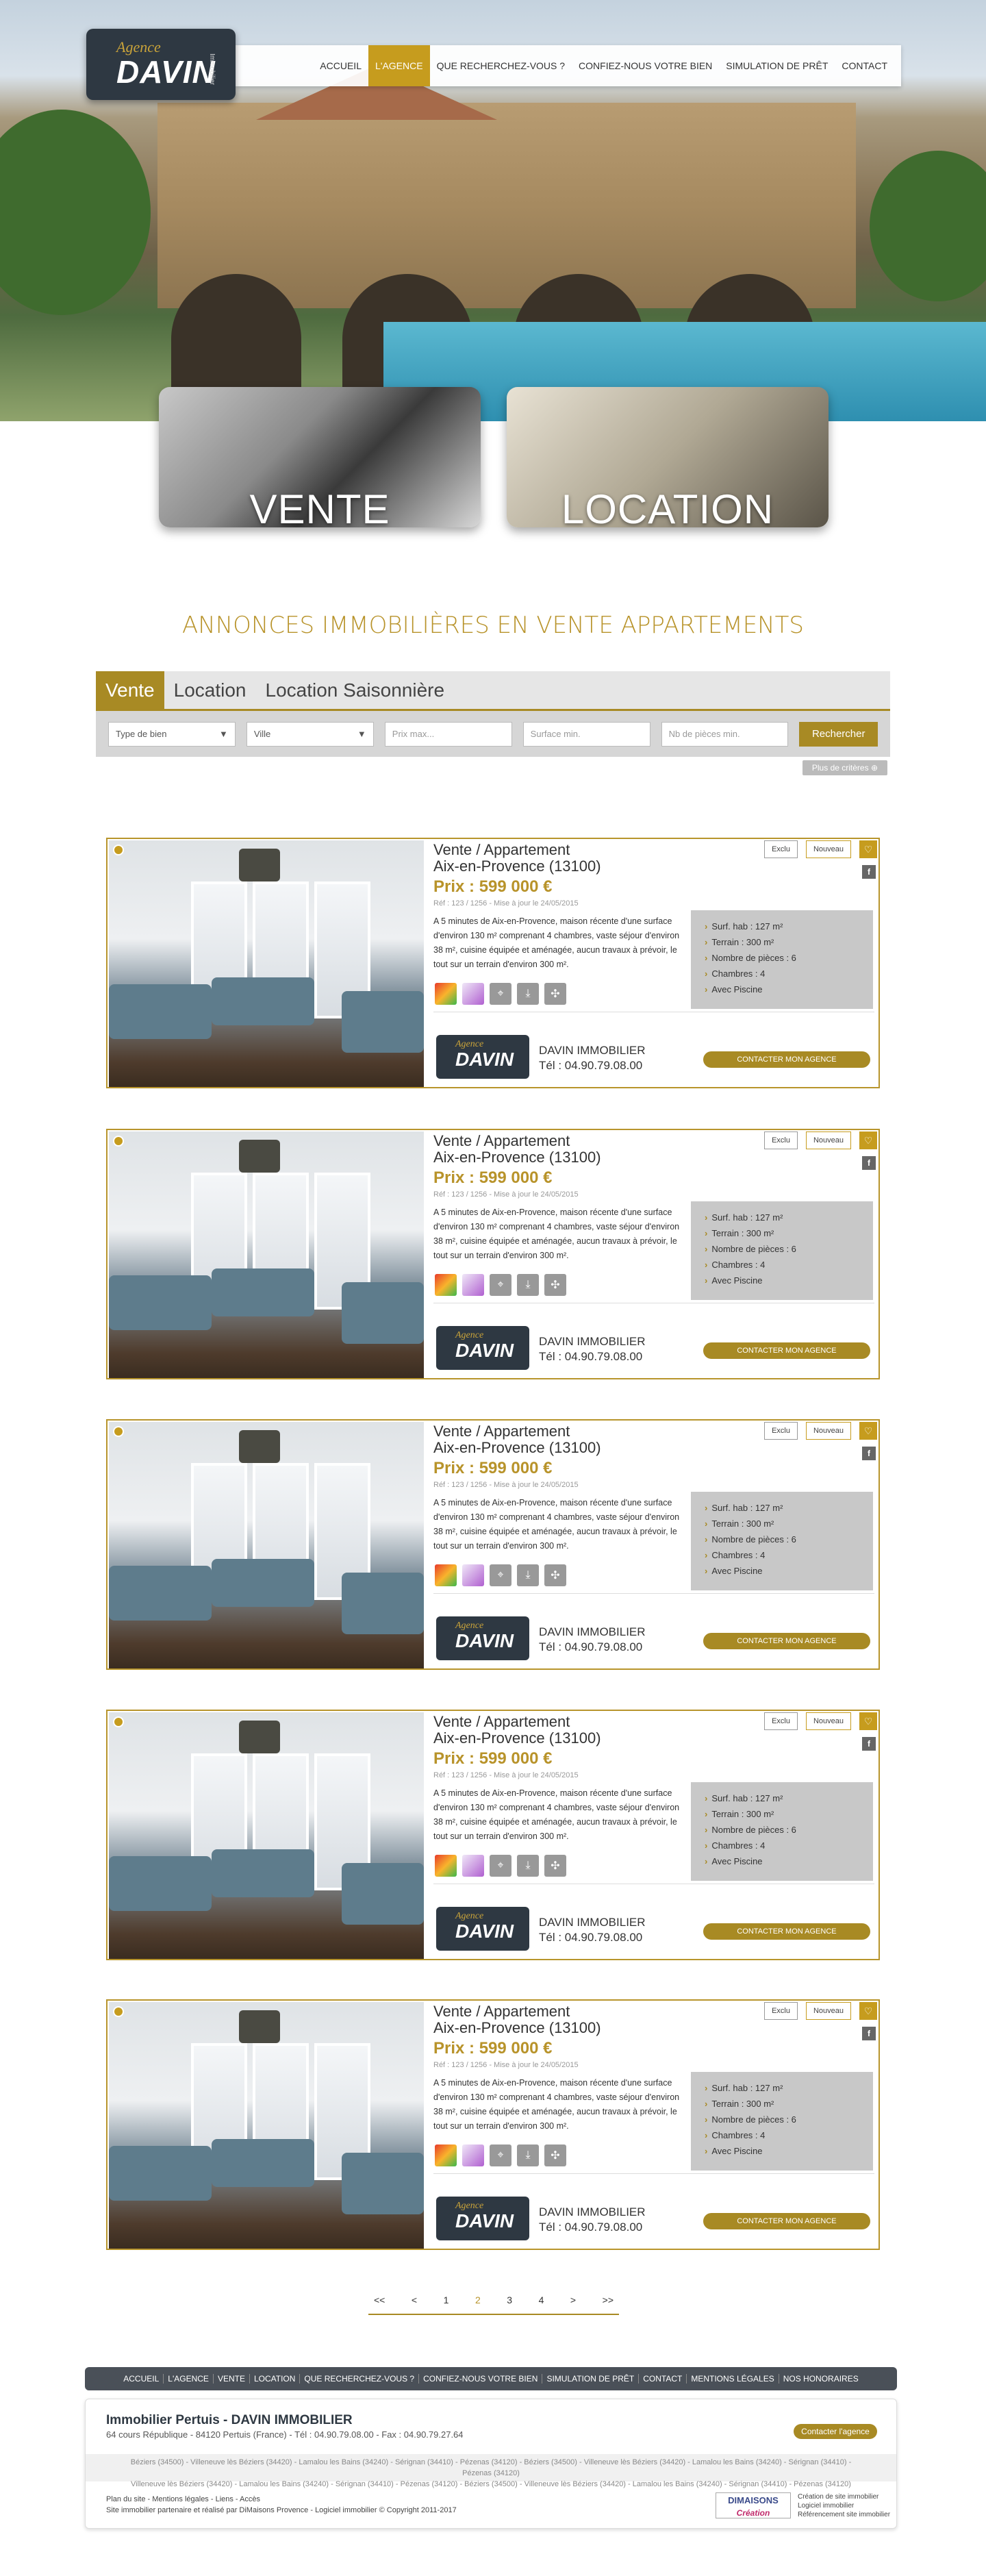 This screenshot has height=2576, width=986. I want to click on dimaisons-text-3: Référencement site immobilier, so click(845, 2514).